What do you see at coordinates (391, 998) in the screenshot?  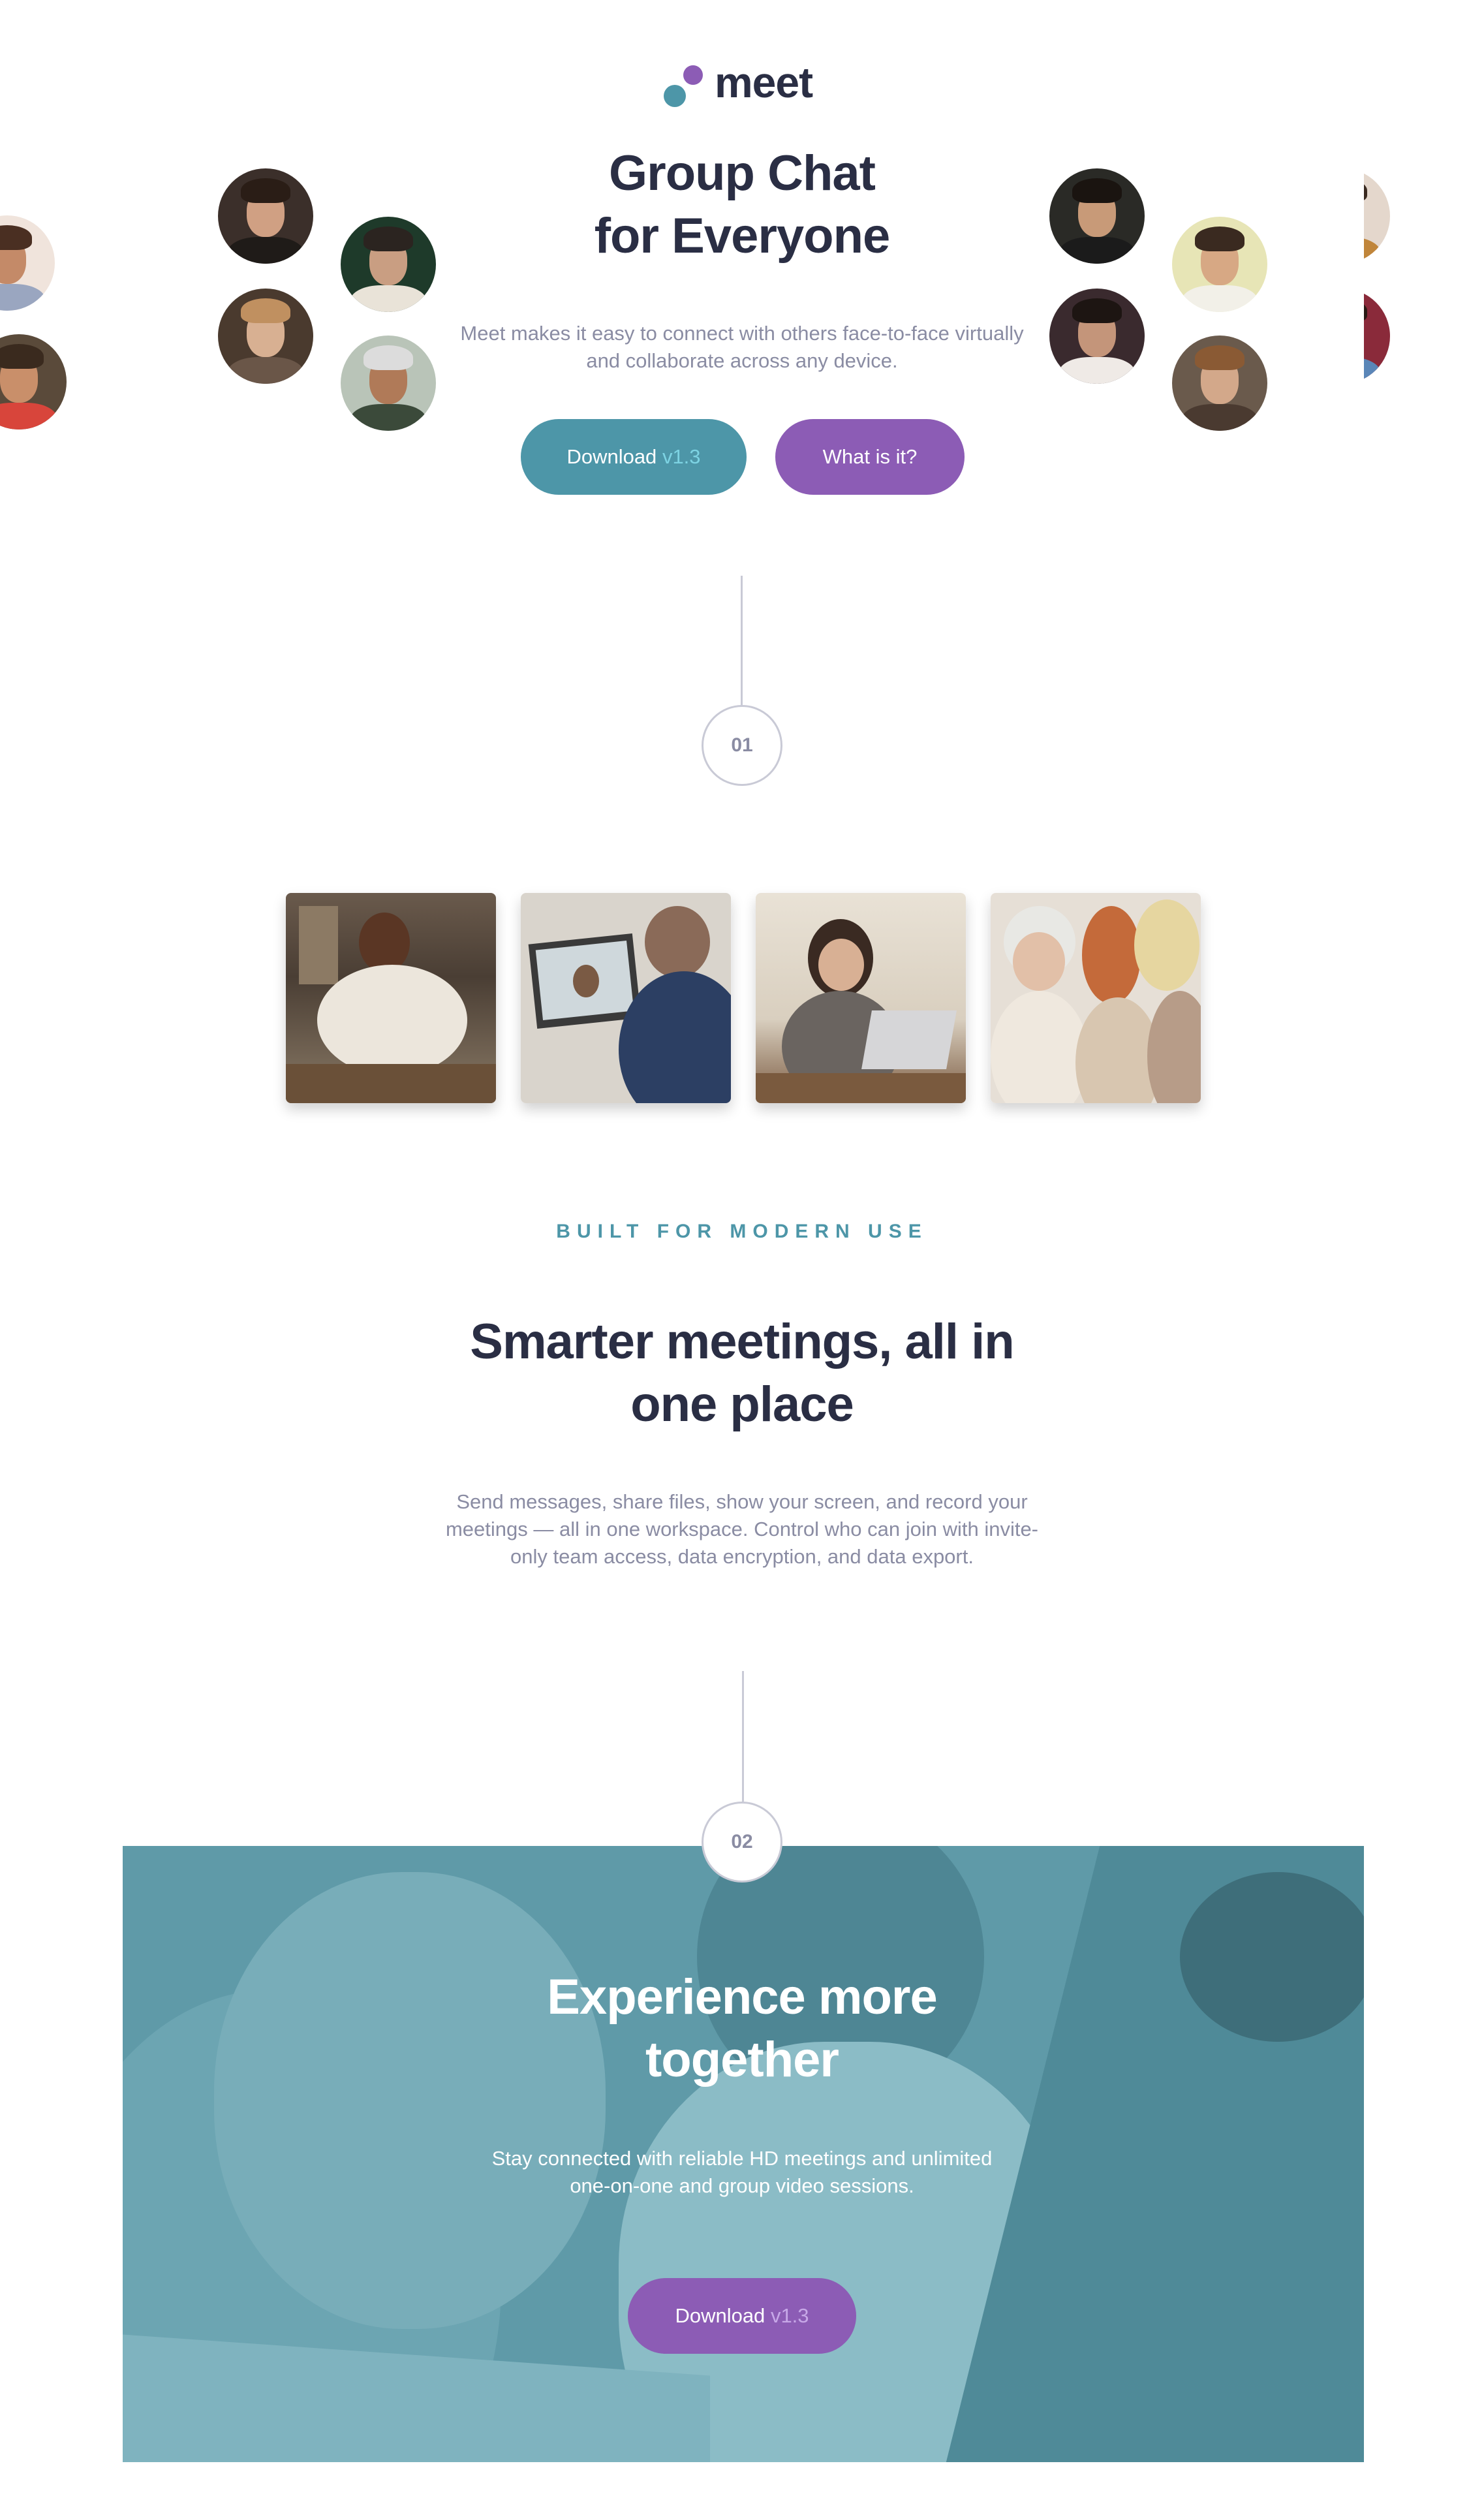 I see `gallery-photo-man-phone` at bounding box center [391, 998].